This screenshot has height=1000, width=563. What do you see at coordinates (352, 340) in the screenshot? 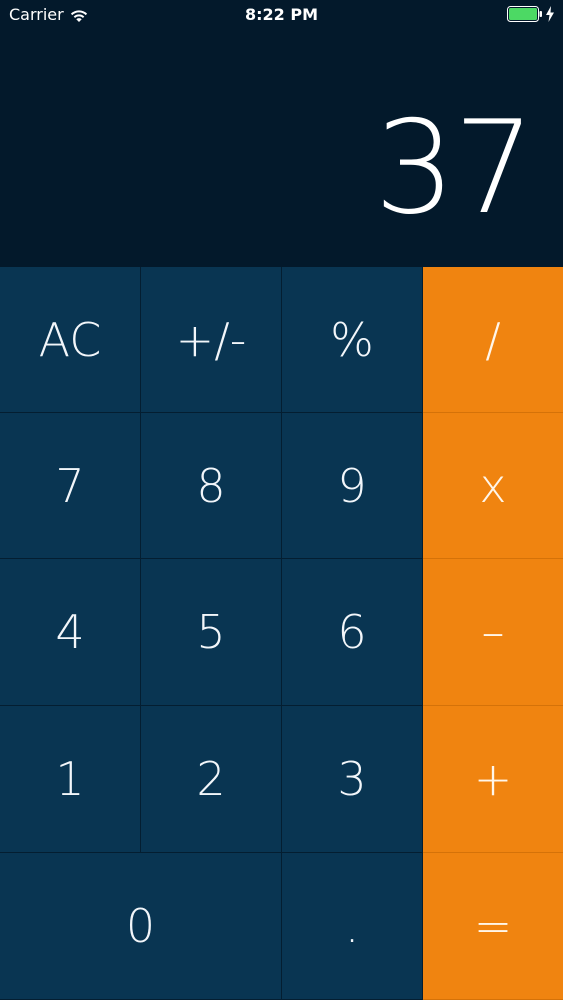
I see `percent-button: %` at bounding box center [352, 340].